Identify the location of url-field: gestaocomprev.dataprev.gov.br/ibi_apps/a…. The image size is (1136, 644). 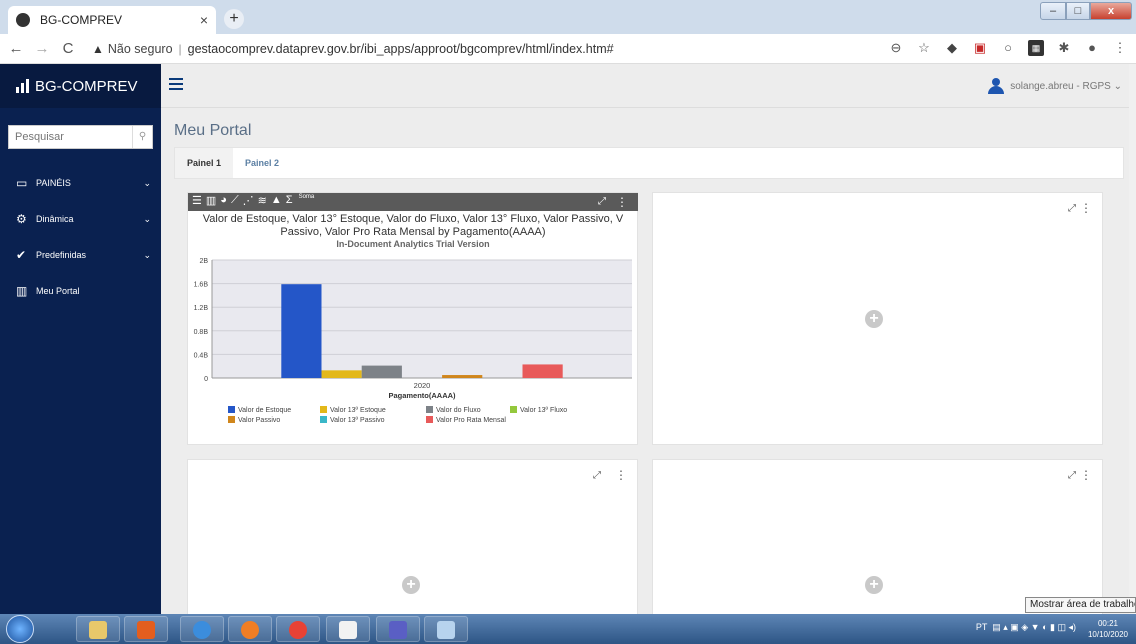
(401, 49).